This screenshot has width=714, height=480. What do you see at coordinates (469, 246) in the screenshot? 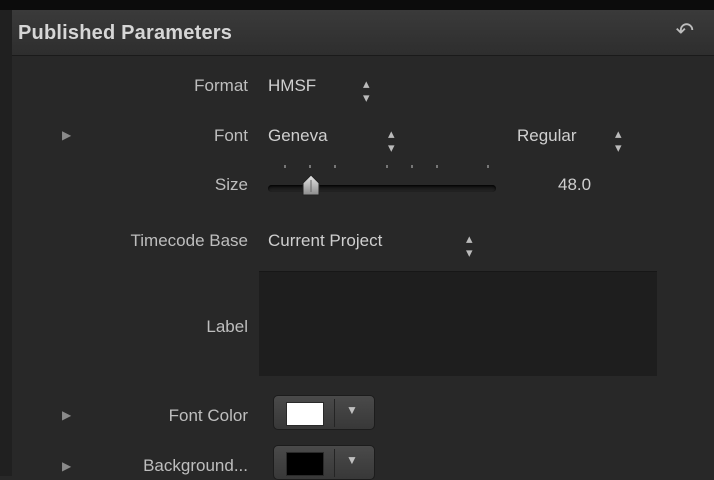
I see `timecode-base-stepper-icon: ▴ ▾` at bounding box center [469, 246].